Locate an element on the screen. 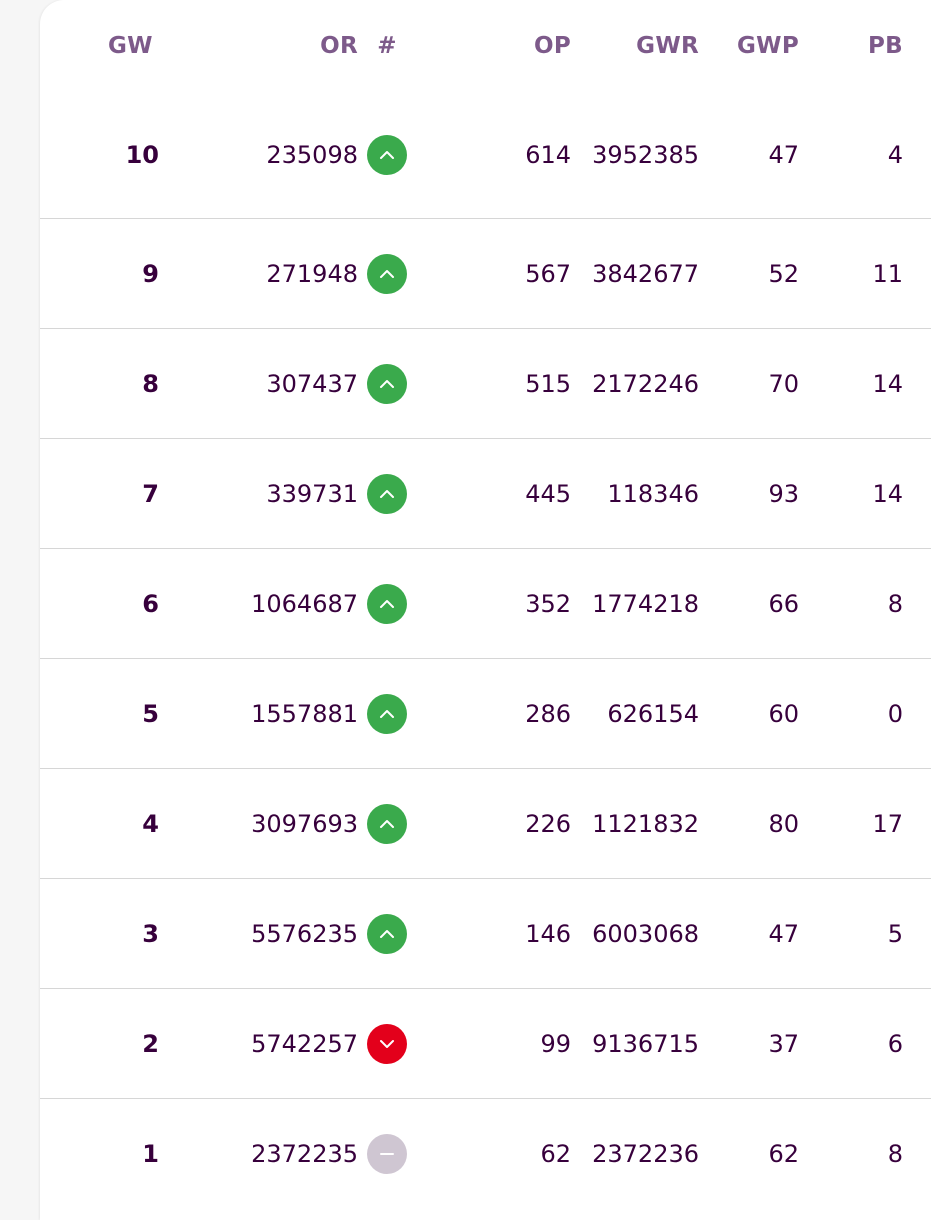 This screenshot has width=931, height=1220. gameweek-rank-cell: 2372236 is located at coordinates (645, 1153).